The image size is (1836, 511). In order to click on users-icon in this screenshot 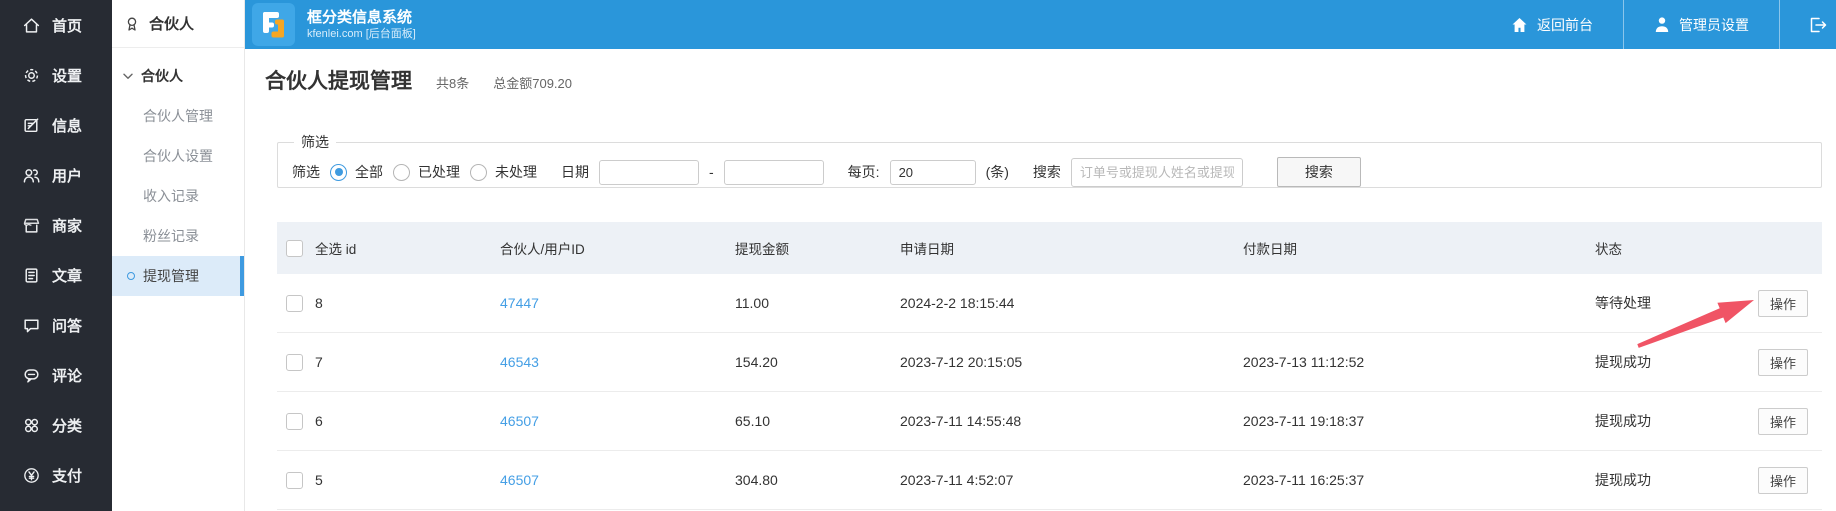, I will do `click(31, 175)`.